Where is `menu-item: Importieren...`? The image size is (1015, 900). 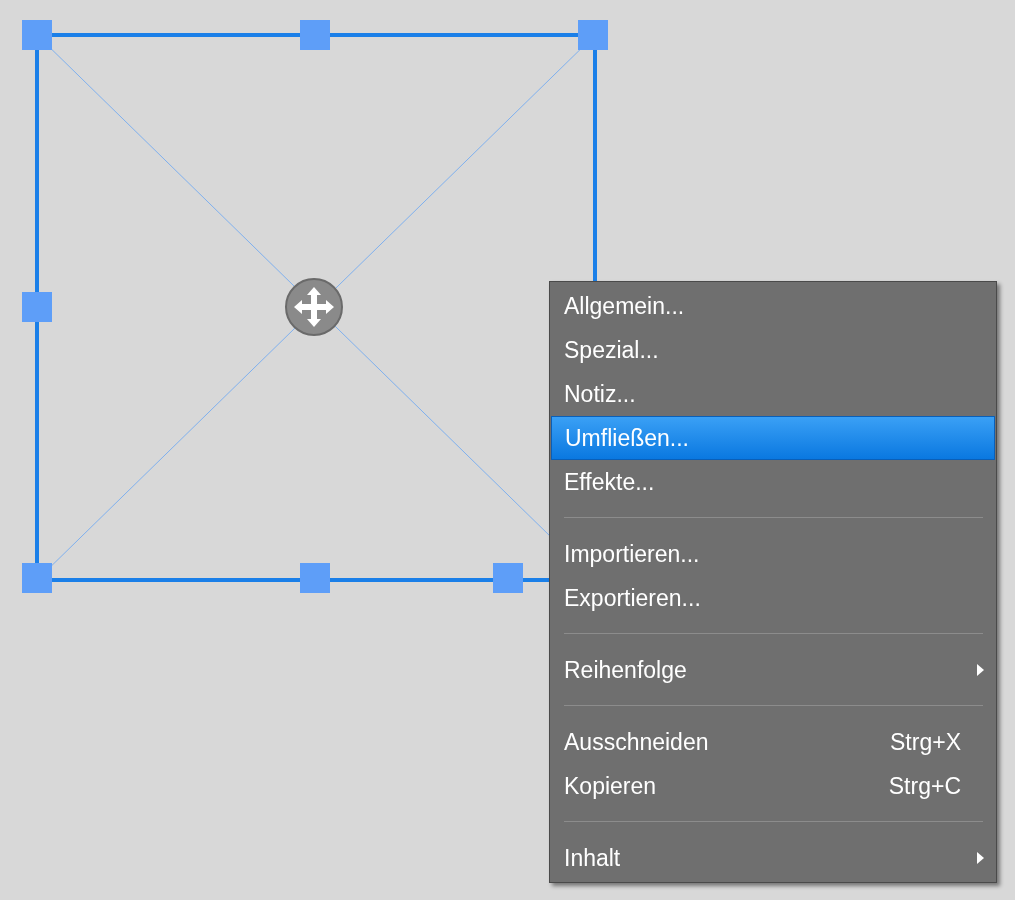
menu-item: Importieren... is located at coordinates (773, 554).